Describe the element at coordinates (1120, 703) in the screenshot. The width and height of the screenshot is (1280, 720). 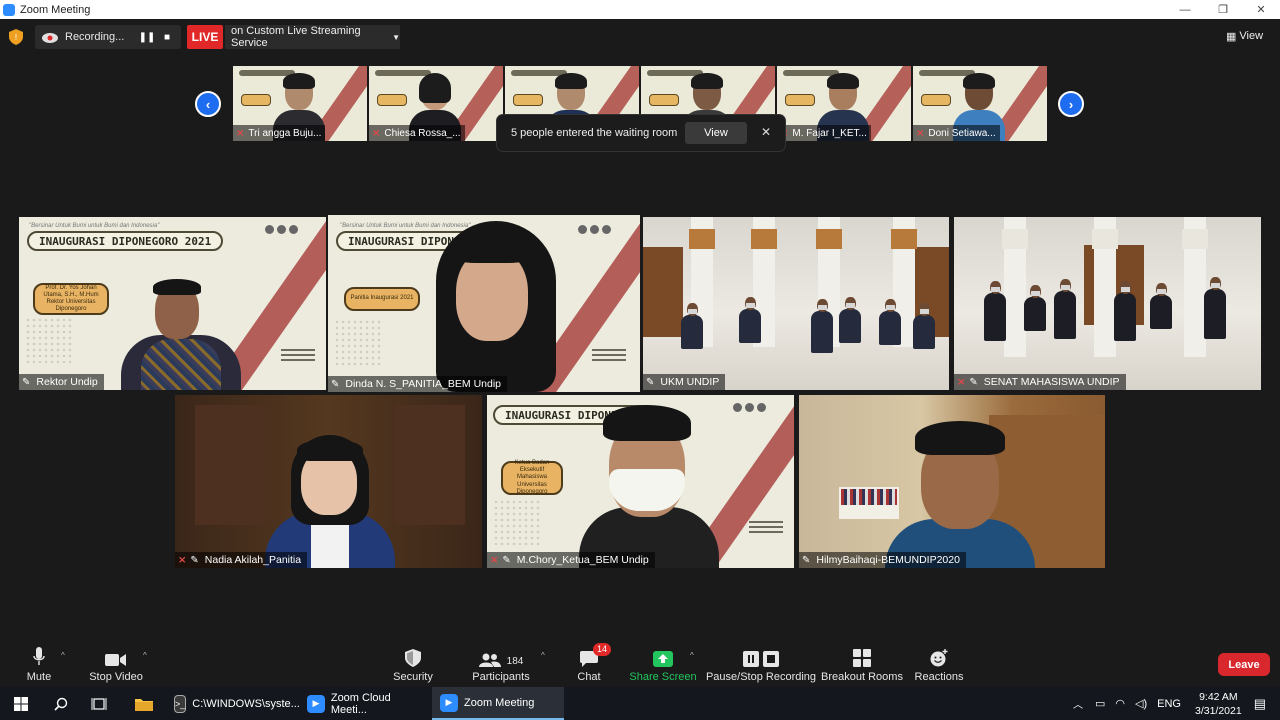
I see `wifi-icon: ◠` at that location.